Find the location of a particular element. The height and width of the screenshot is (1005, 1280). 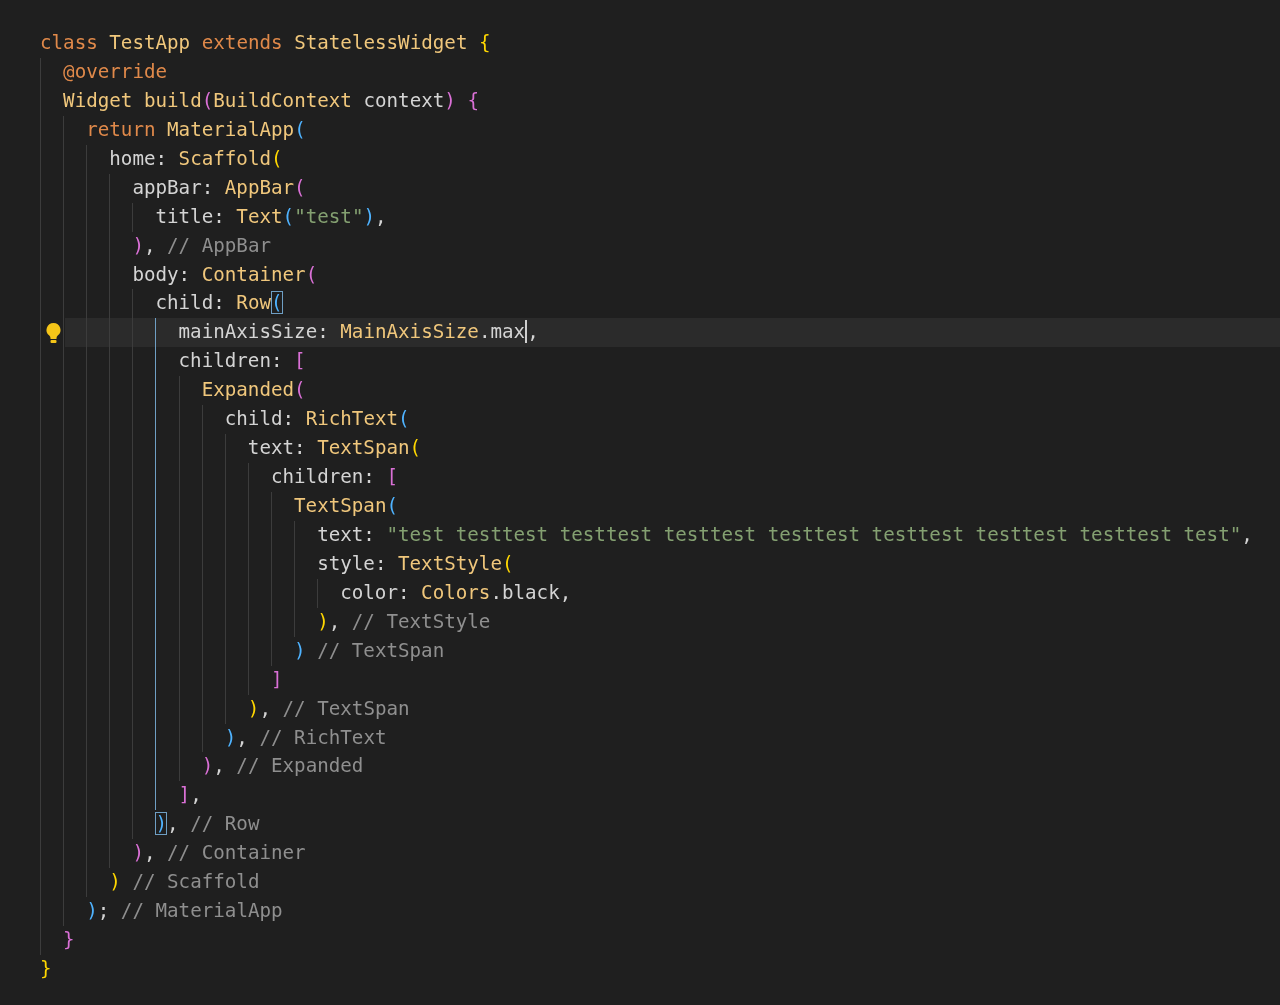

code-line: child: RichText( is located at coordinates (317, 419).